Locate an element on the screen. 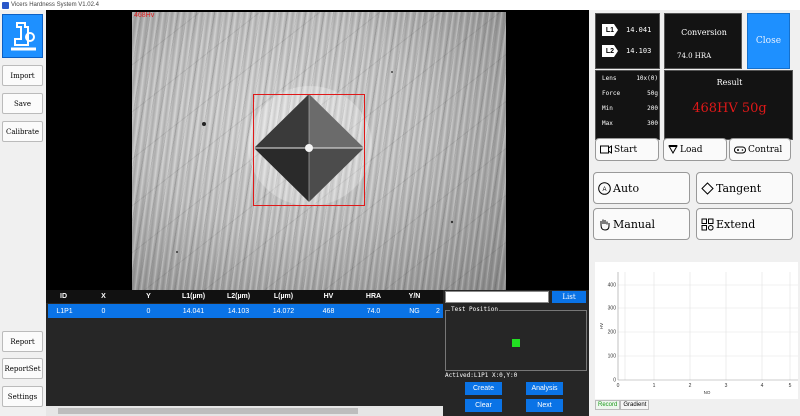 The height and width of the screenshot is (416, 800). y-tick-100: 100 is located at coordinates (612, 357).